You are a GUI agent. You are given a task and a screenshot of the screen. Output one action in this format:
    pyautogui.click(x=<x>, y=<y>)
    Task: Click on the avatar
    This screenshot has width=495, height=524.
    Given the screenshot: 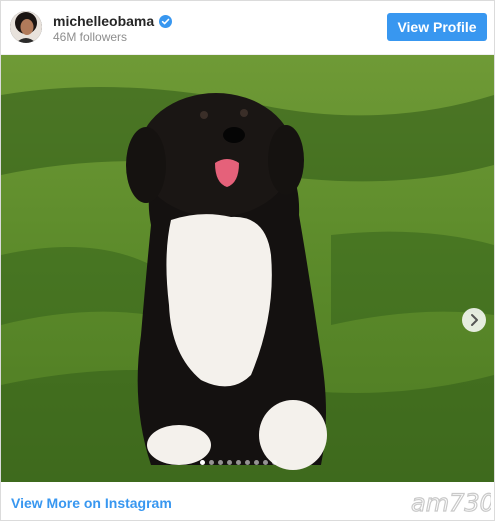 What is the action you would take?
    pyautogui.click(x=26, y=27)
    